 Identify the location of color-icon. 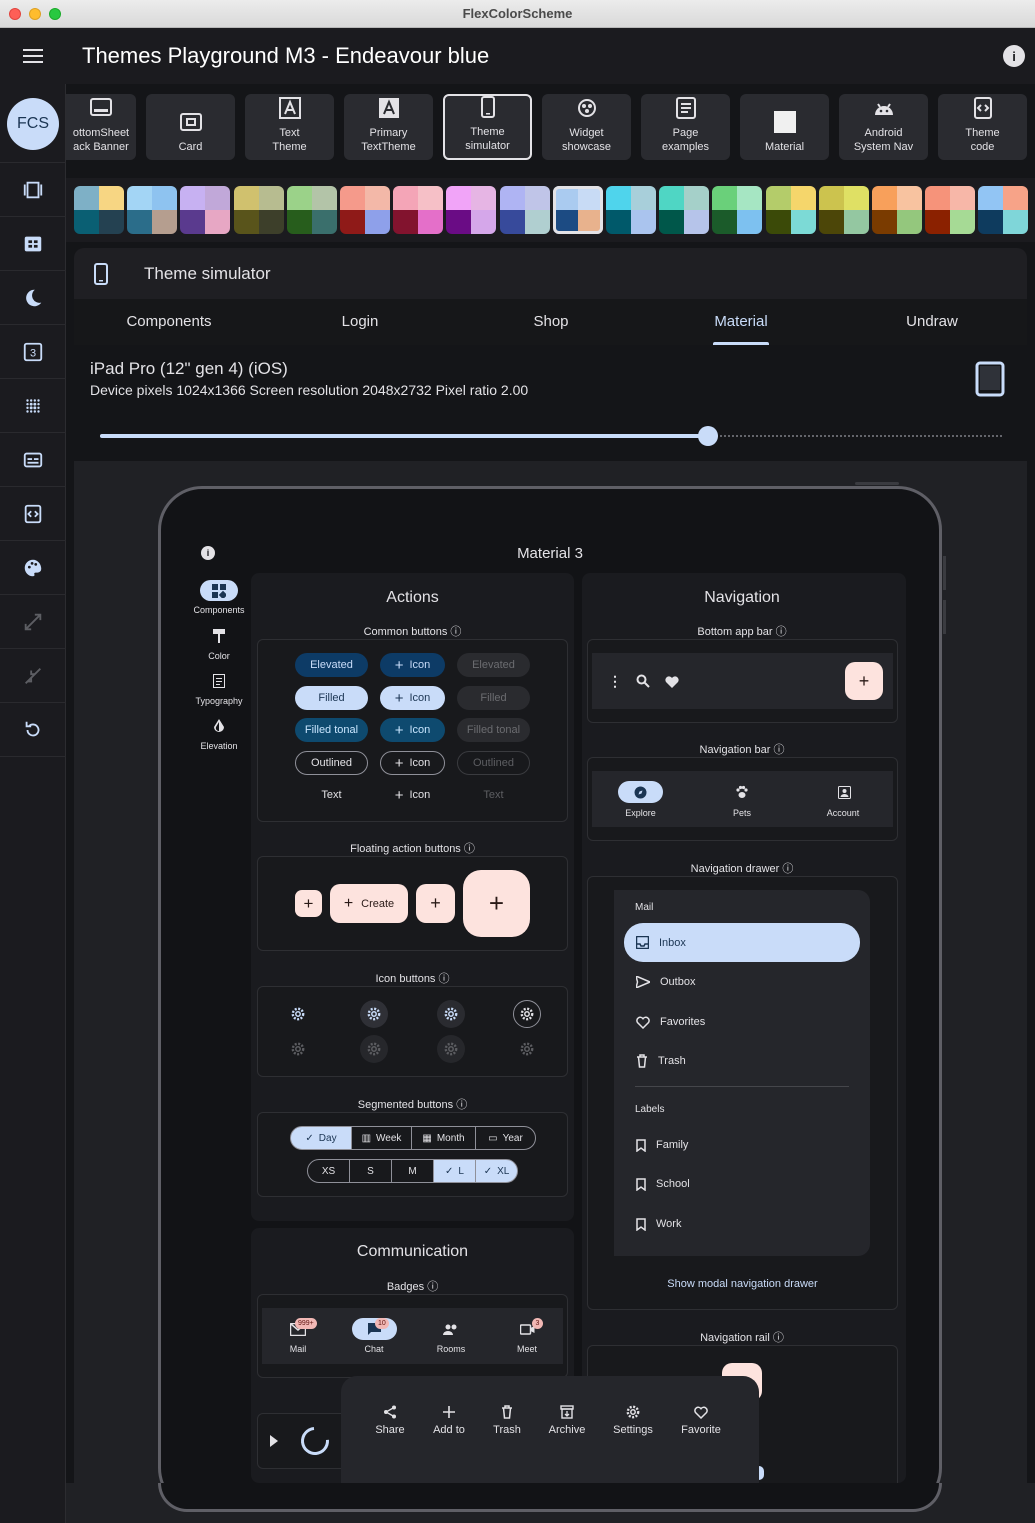
(219, 636).